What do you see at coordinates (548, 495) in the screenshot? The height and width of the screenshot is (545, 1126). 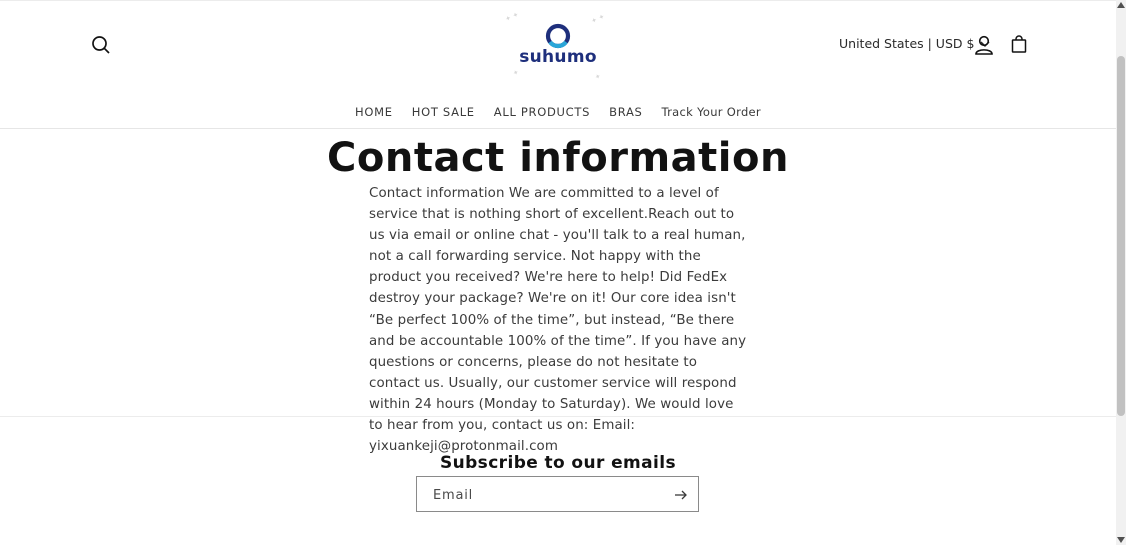 I see `email-field` at bounding box center [548, 495].